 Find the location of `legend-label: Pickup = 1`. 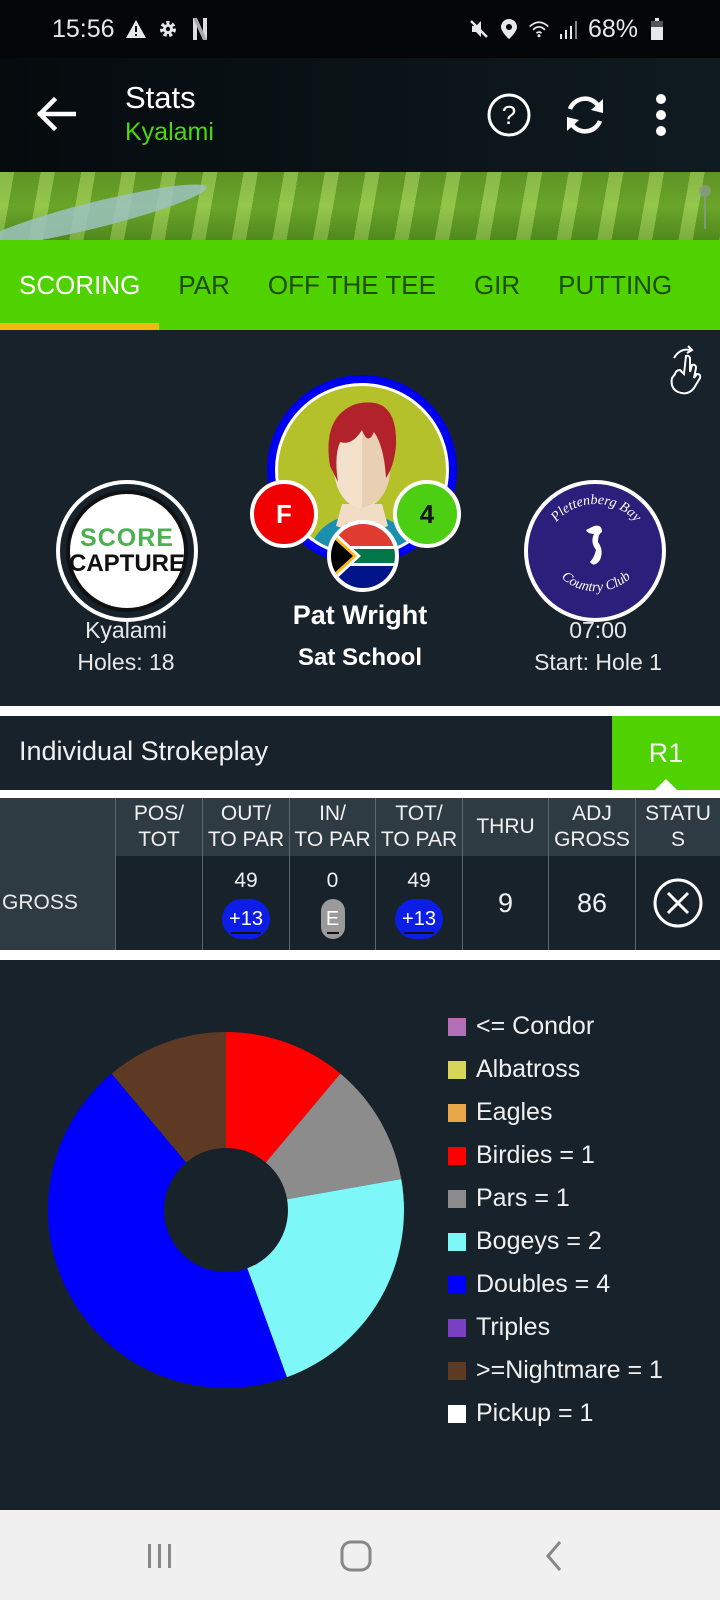

legend-label: Pickup = 1 is located at coordinates (535, 1413).